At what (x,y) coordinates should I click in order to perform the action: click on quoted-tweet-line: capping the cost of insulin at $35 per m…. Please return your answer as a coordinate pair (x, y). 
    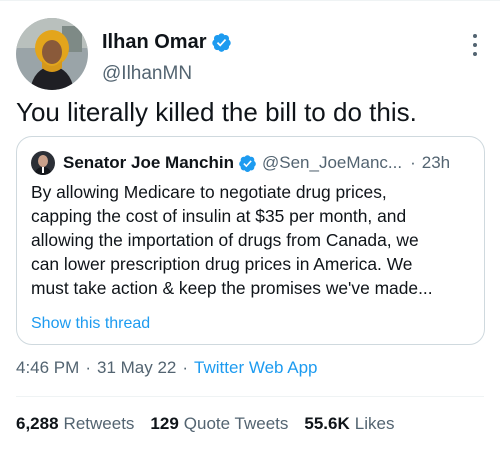
    Looking at the image, I should click on (219, 216).